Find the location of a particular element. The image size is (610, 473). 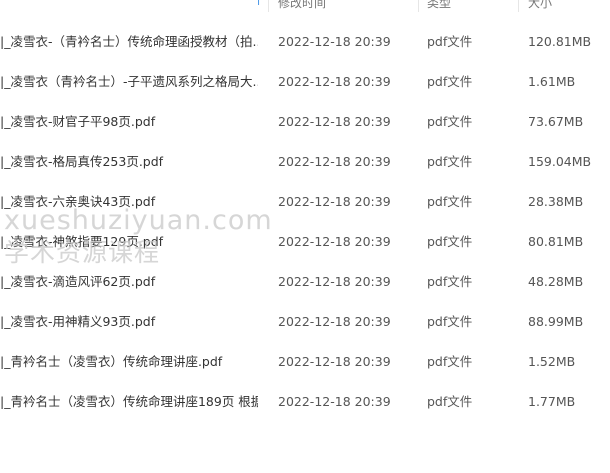

file-name: |_凌雪衣-滴造风评62页.pdf is located at coordinates (78, 281).